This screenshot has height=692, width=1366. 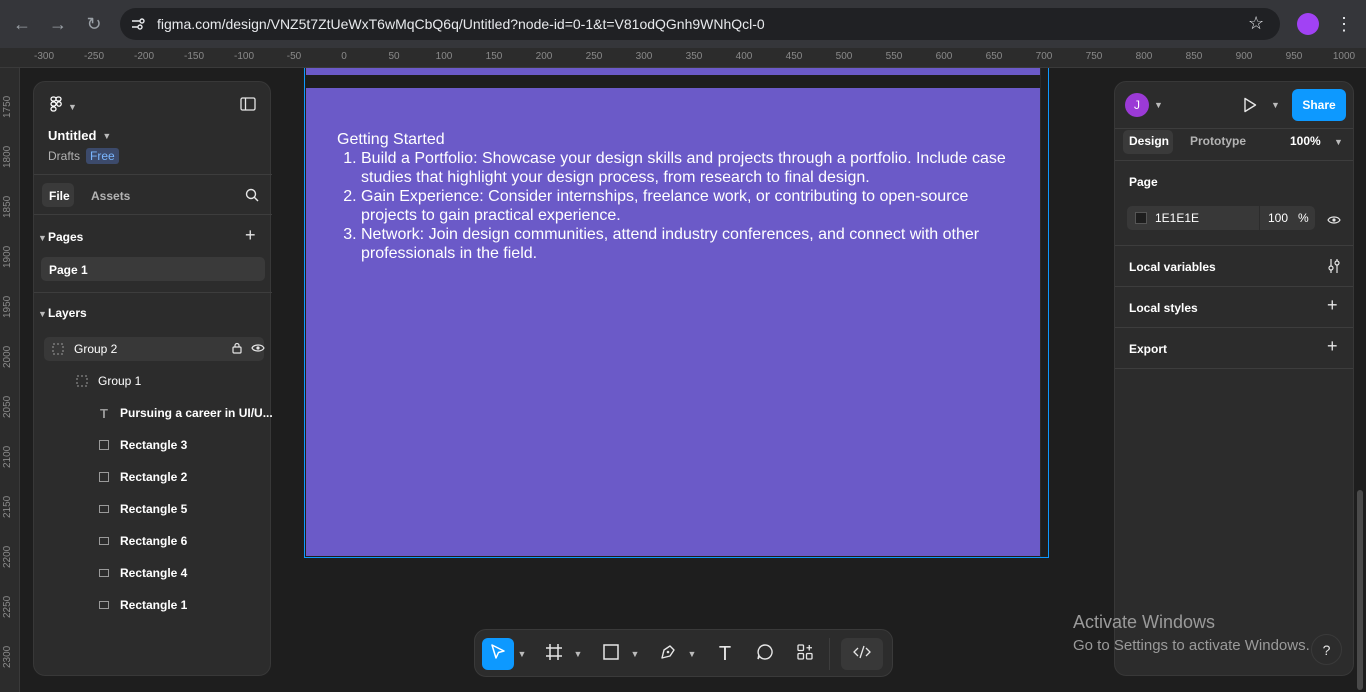 I want to click on page-opacity: 100, so click(x=1278, y=218).